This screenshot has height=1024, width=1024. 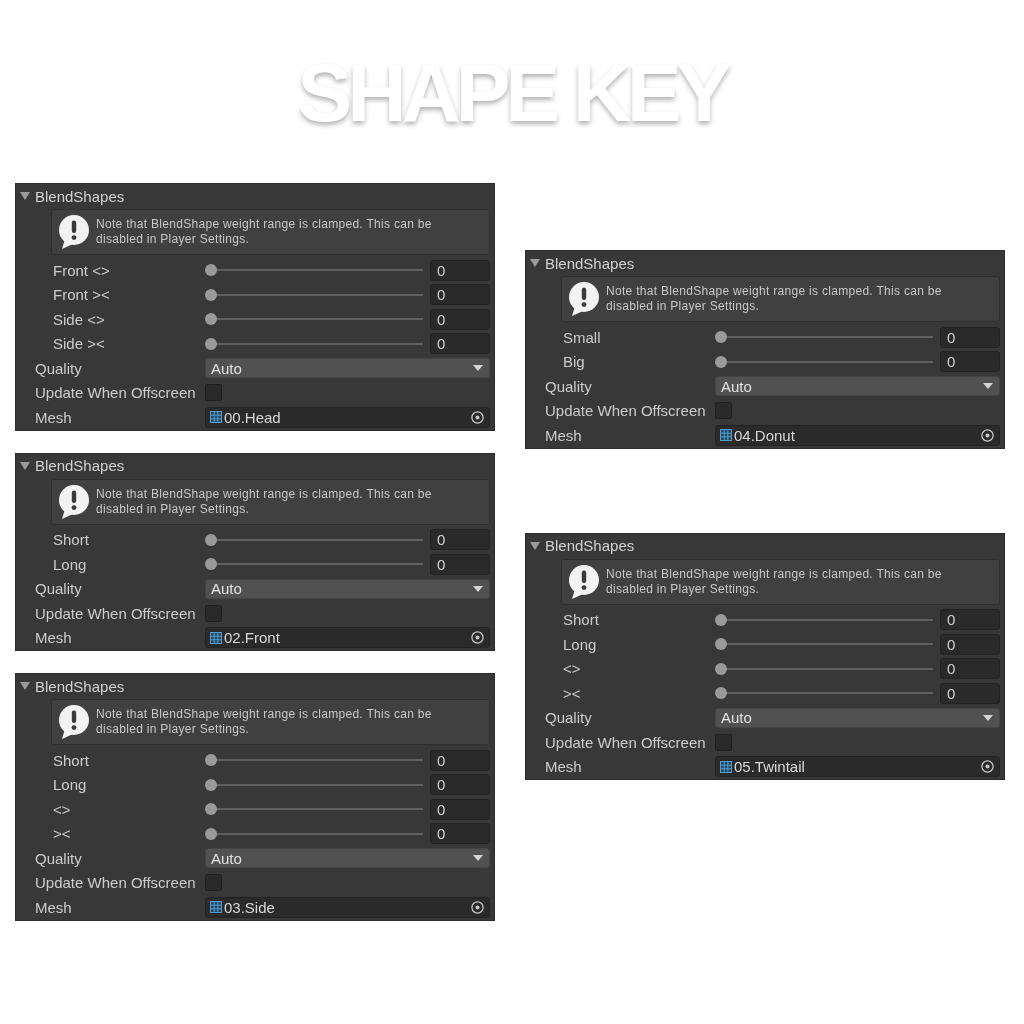 What do you see at coordinates (857, 435) in the screenshot?
I see `mesh-field: 04.Donut` at bounding box center [857, 435].